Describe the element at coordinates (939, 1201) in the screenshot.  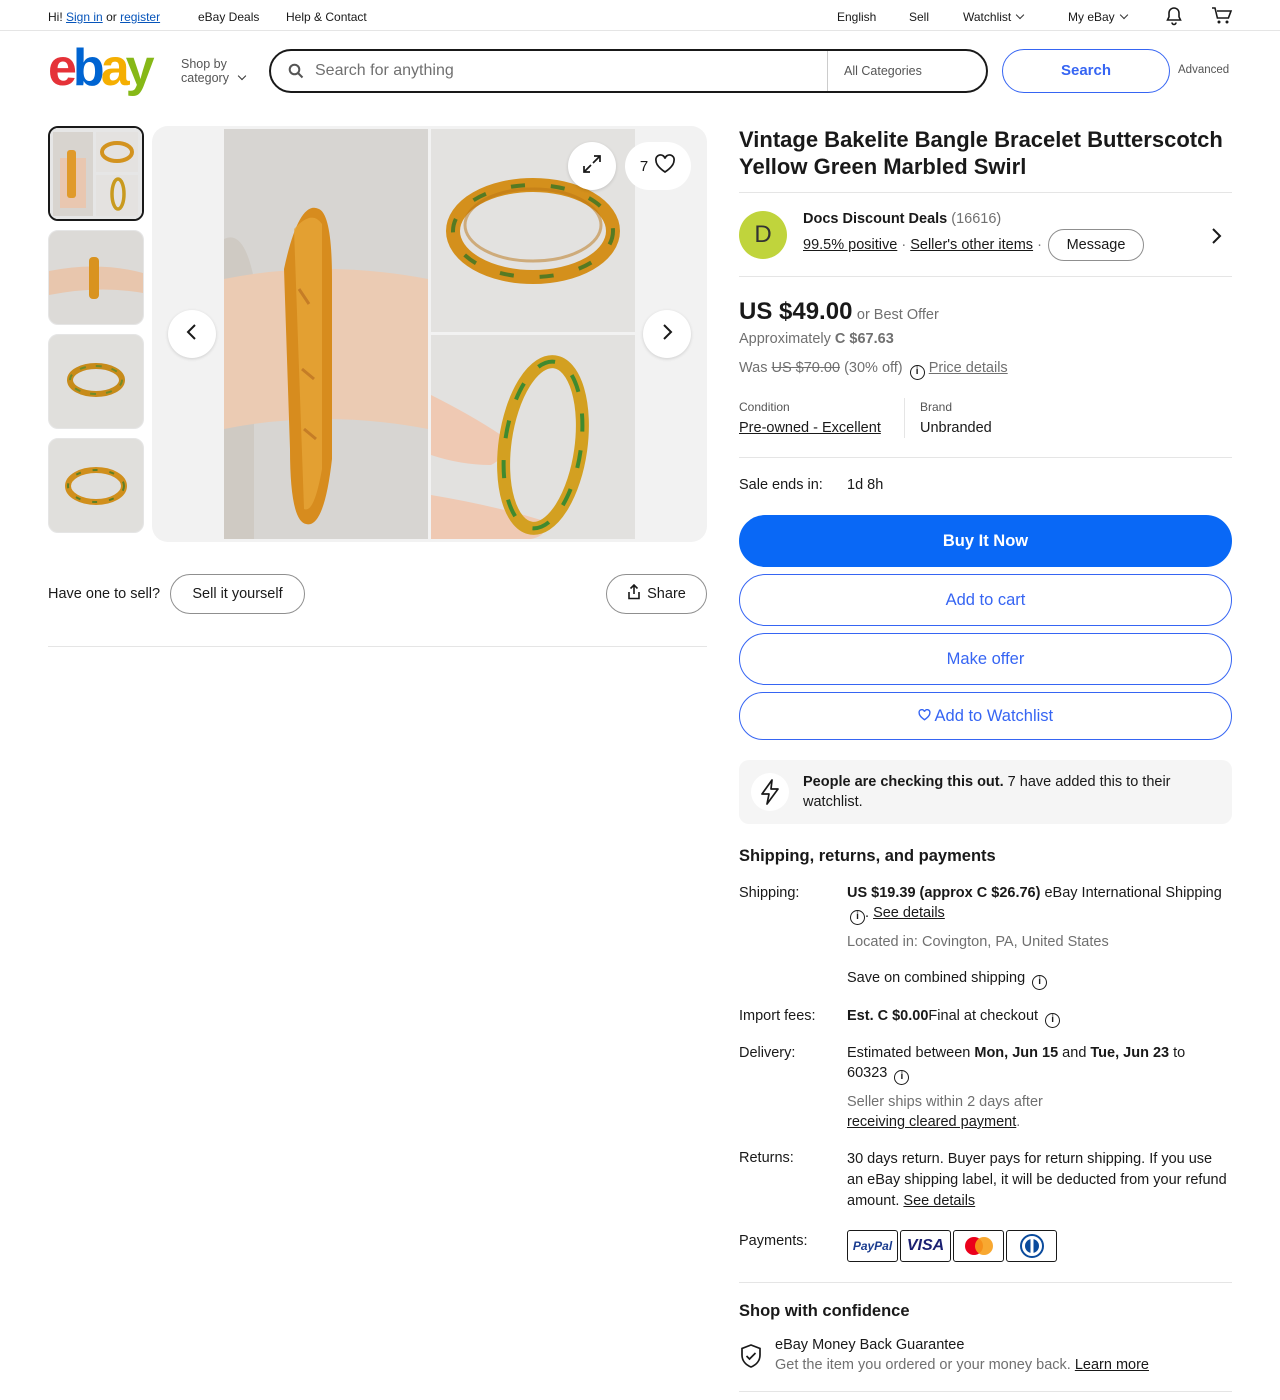
I see `returns-see-details-link: See details` at that location.